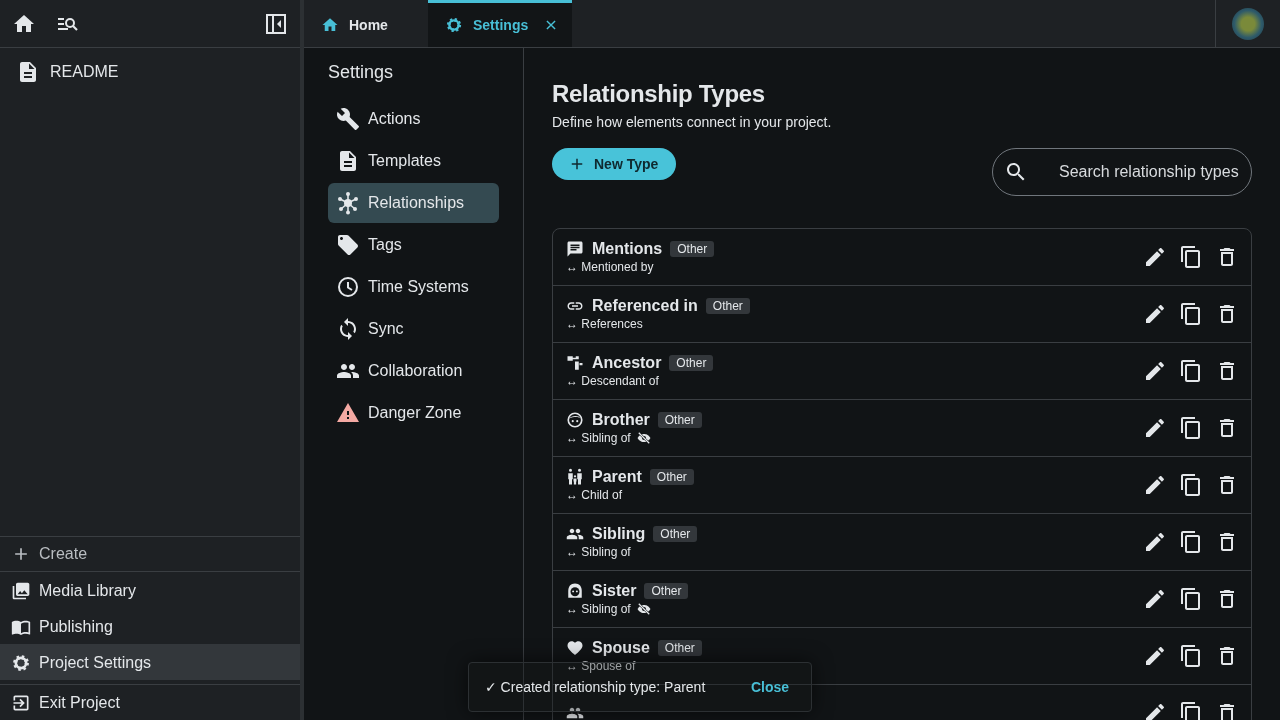 The width and height of the screenshot is (1280, 720). Describe the element at coordinates (348, 203) in the screenshot. I see `network-icon` at that location.